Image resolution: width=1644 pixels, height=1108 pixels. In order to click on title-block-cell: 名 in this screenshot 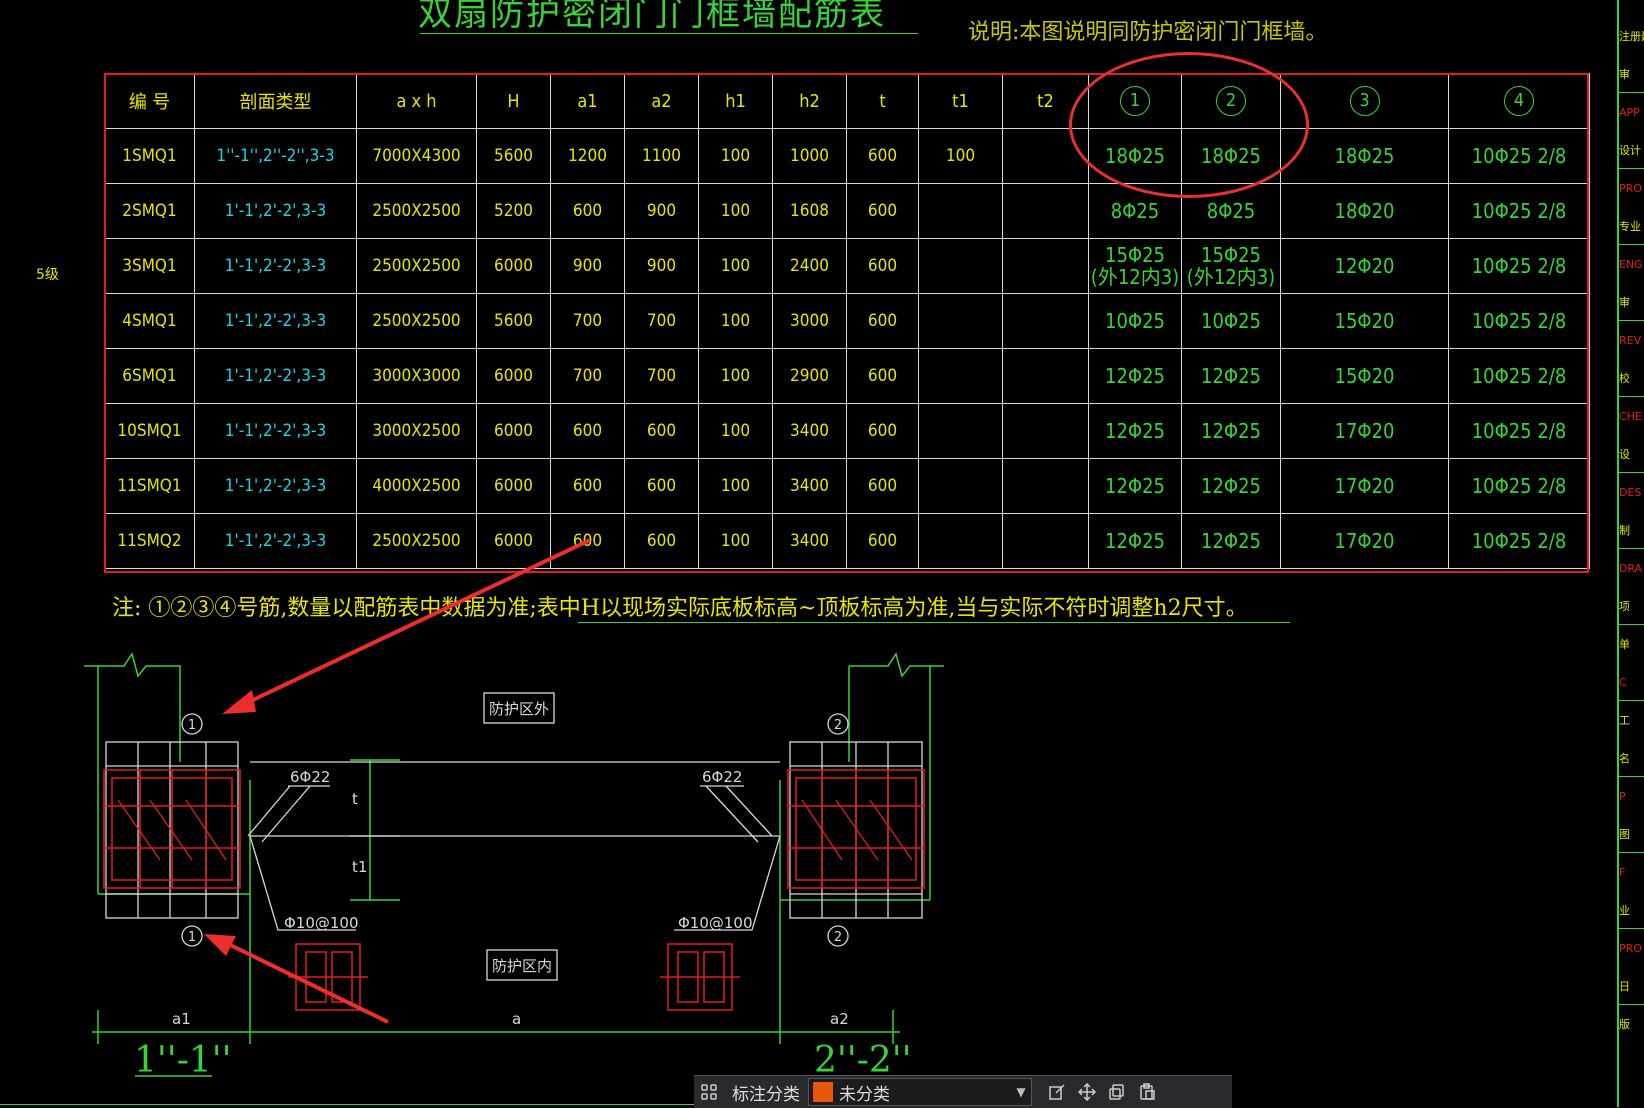, I will do `click(1624, 758)`.